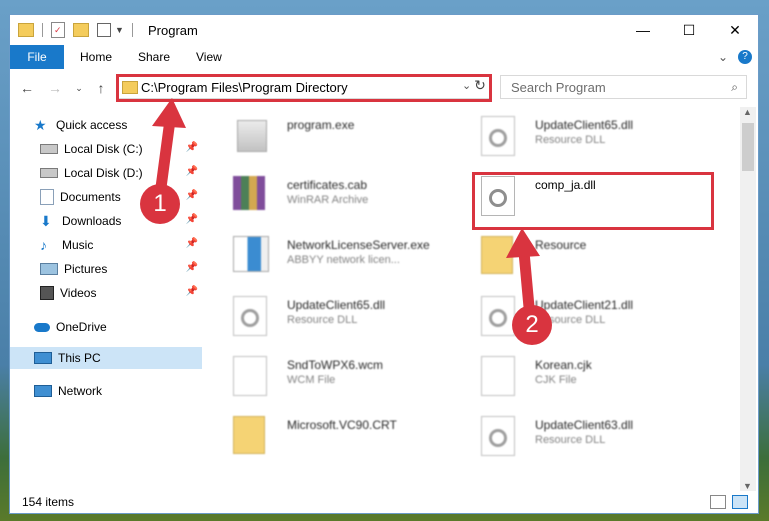 Image resolution: width=769 pixels, height=521 pixels. What do you see at coordinates (321, 125) in the screenshot?
I see `file-name: program.exe` at bounding box center [321, 125].